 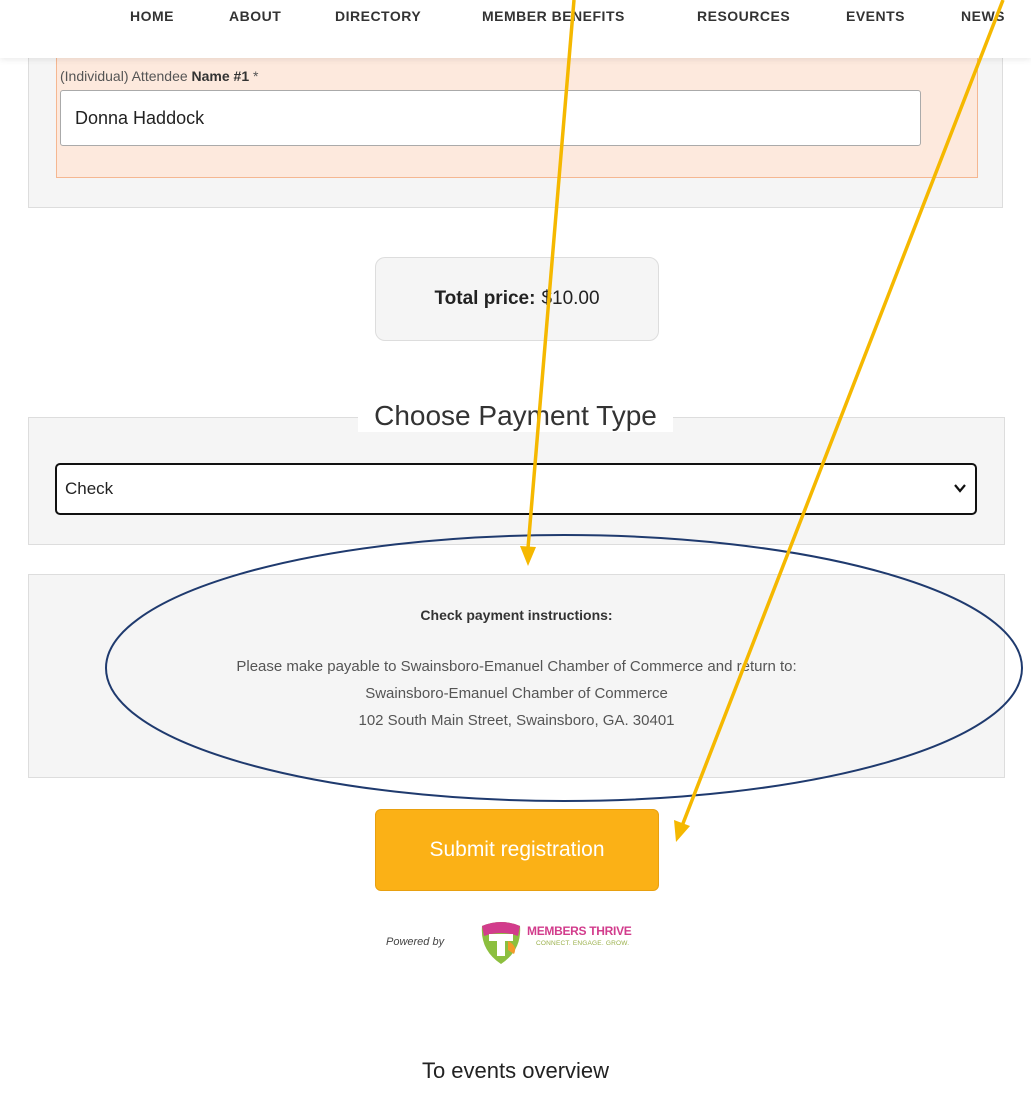 I want to click on check-instructions-line2: Swainsboro-Emanuel Chamber of Commerce, so click(x=516, y=693).